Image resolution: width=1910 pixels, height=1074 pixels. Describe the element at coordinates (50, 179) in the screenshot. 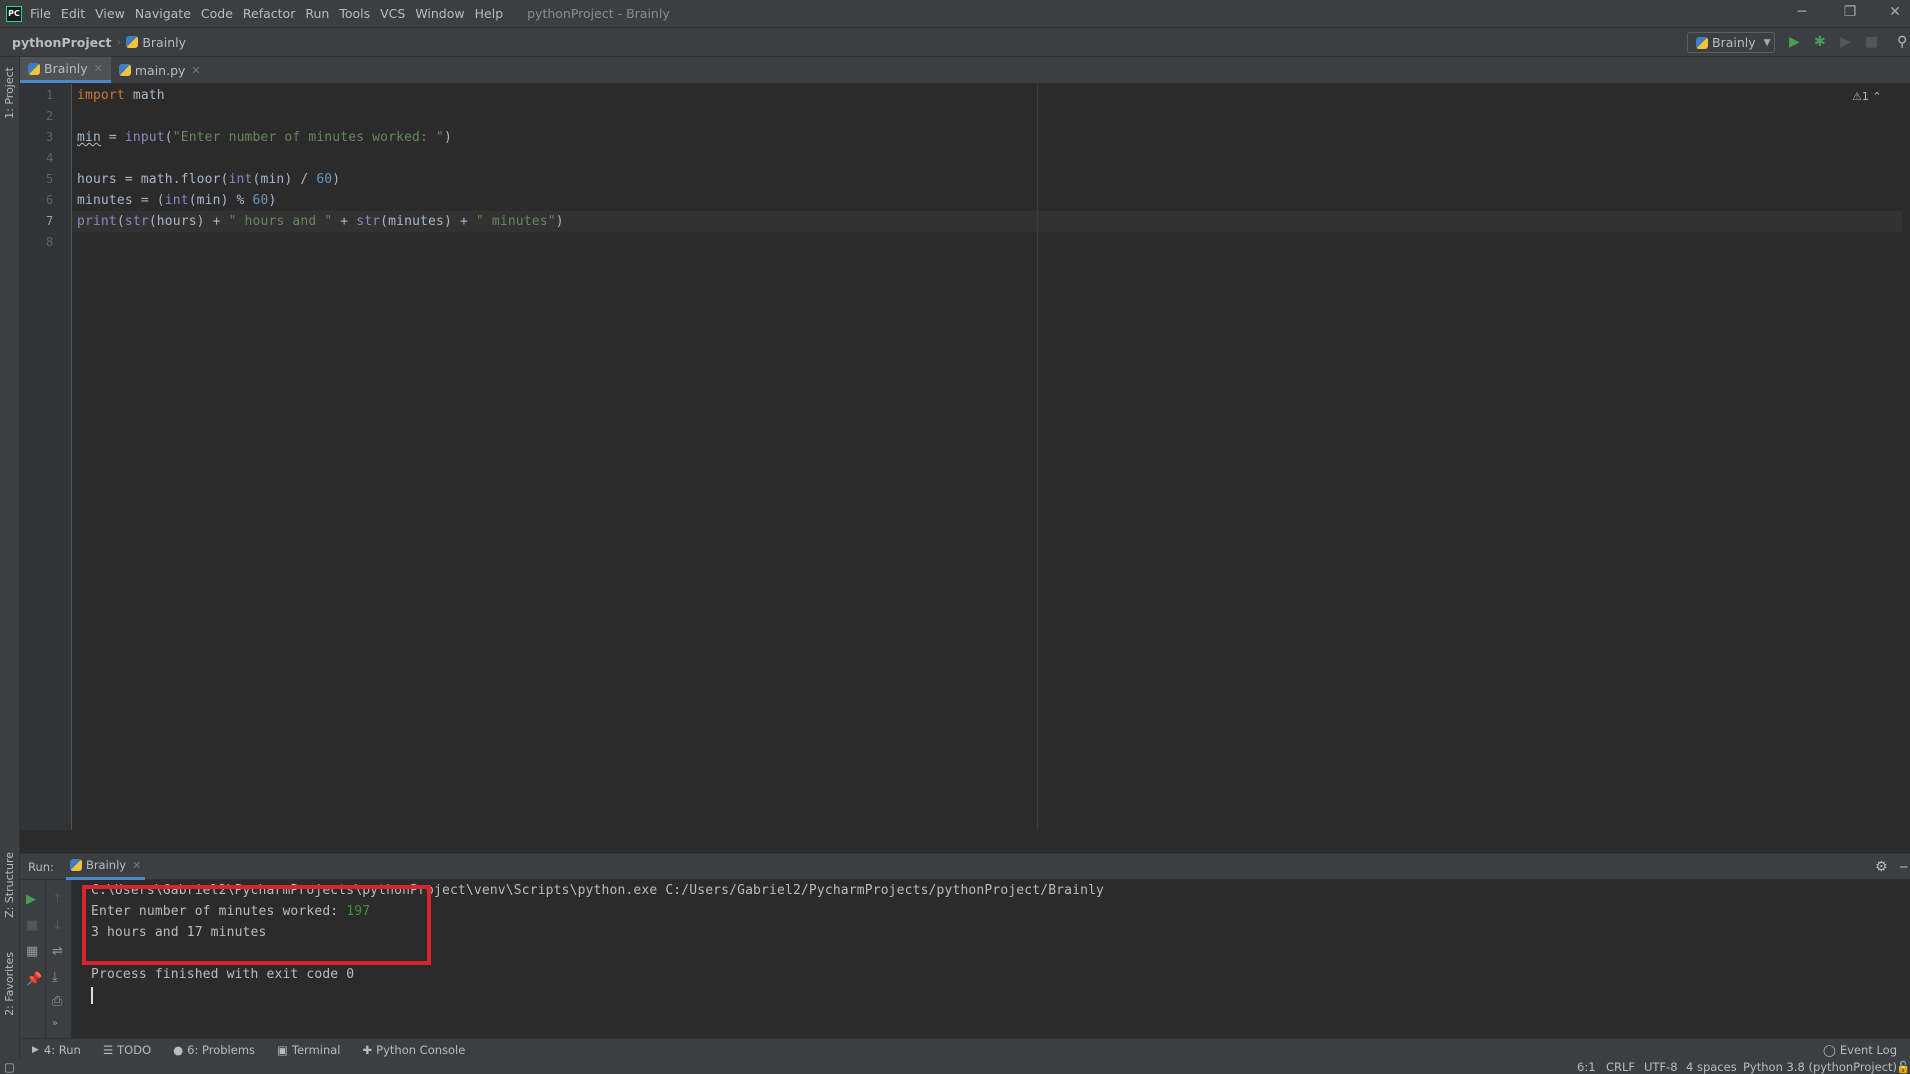

I see `line-number: 5` at that location.